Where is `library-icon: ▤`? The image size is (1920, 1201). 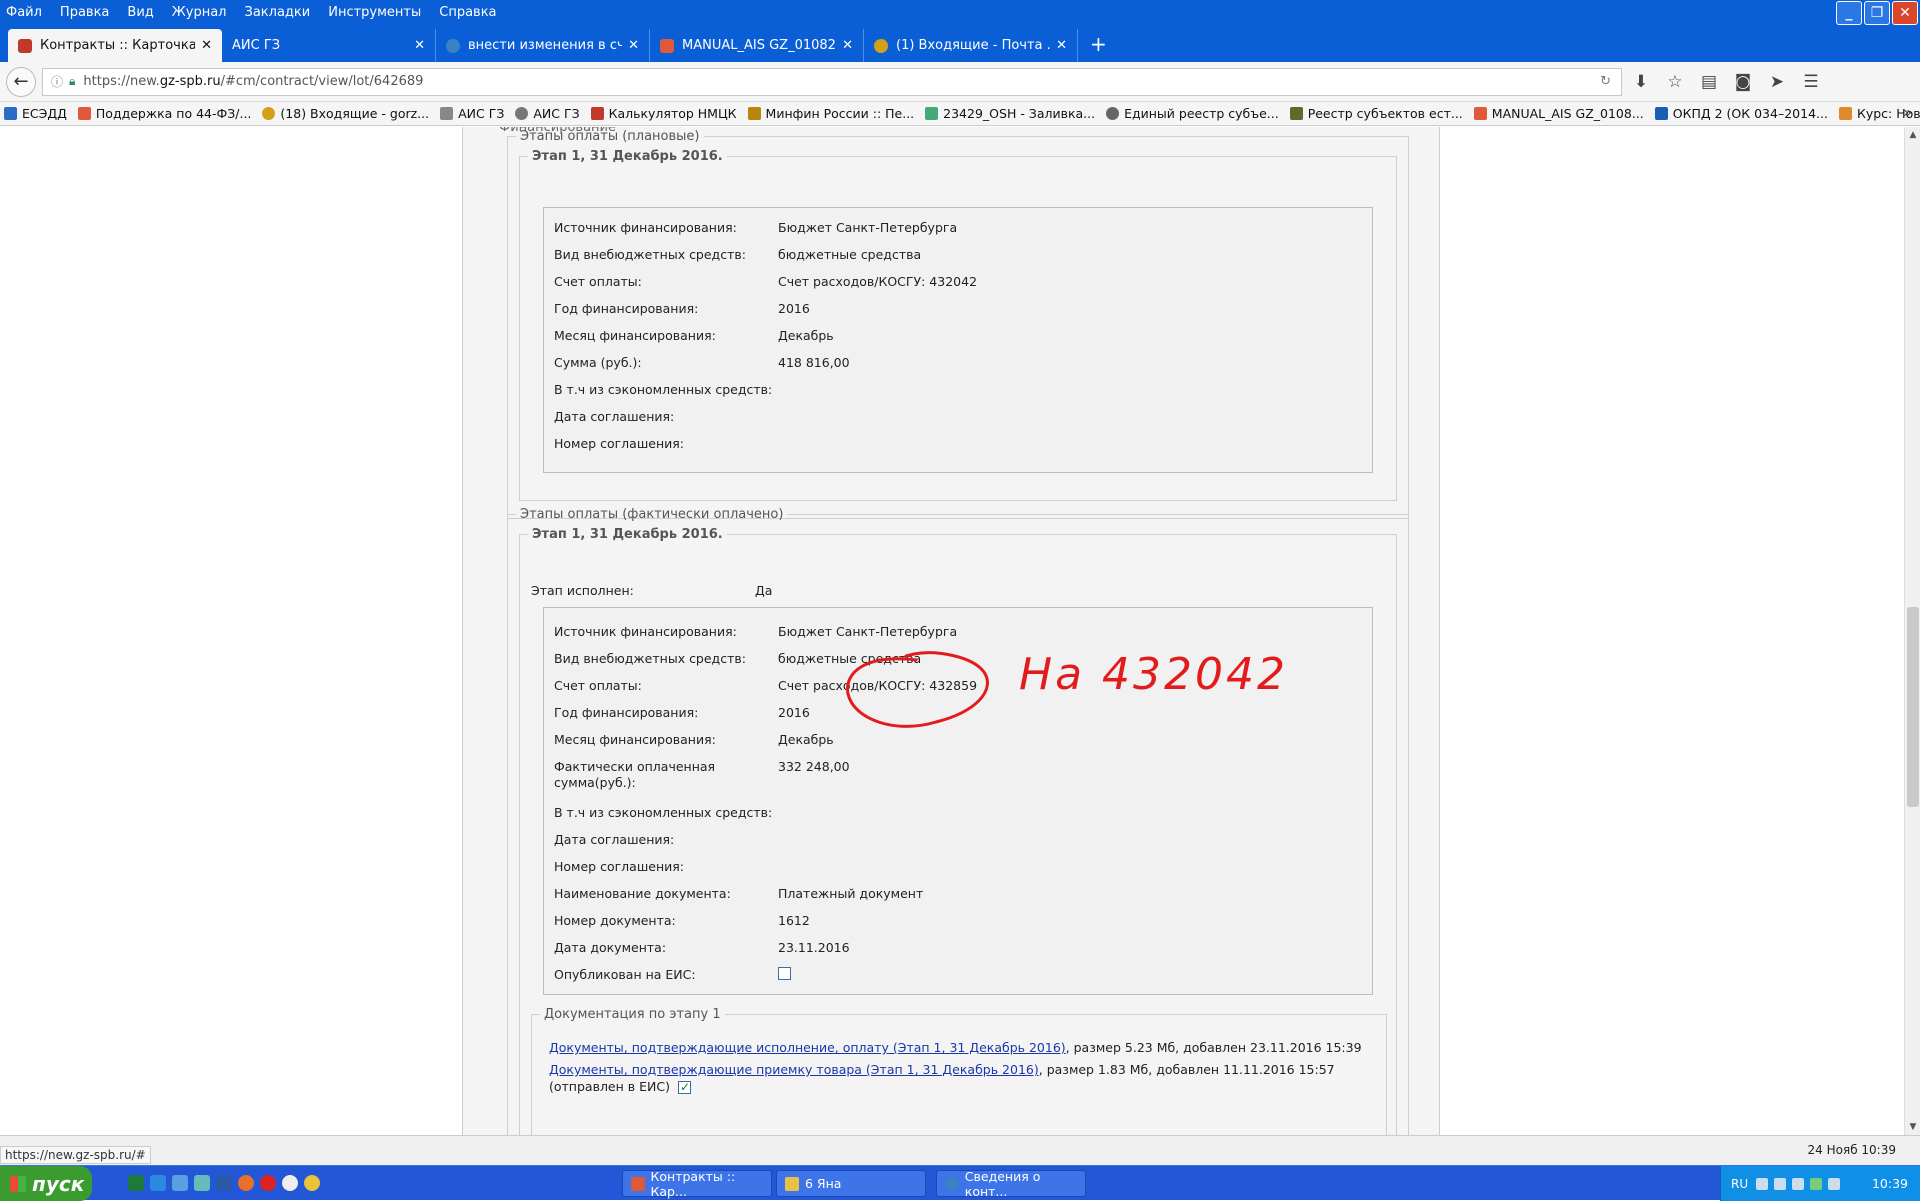 library-icon: ▤ is located at coordinates (1709, 82).